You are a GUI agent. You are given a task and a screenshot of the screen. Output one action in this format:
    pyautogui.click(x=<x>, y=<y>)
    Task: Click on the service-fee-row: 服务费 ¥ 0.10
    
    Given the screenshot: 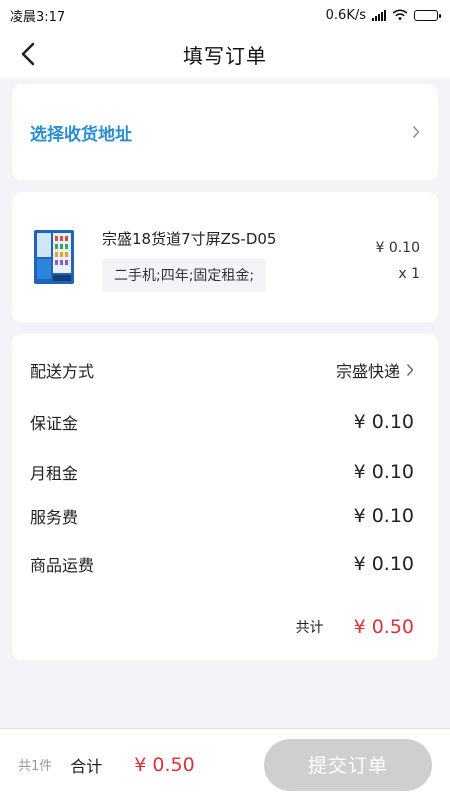 What is the action you would take?
    pyautogui.click(x=222, y=516)
    